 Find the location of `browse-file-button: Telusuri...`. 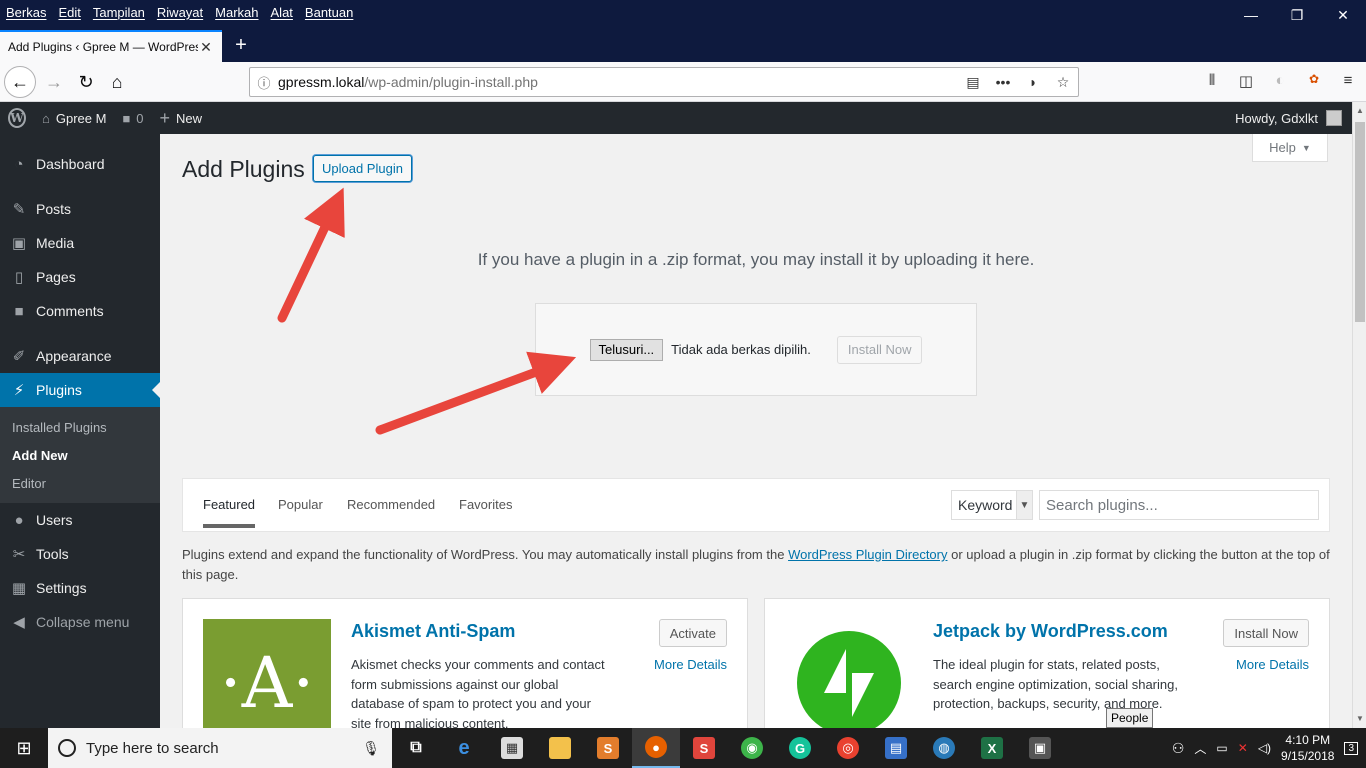

browse-file-button: Telusuri... is located at coordinates (626, 349).